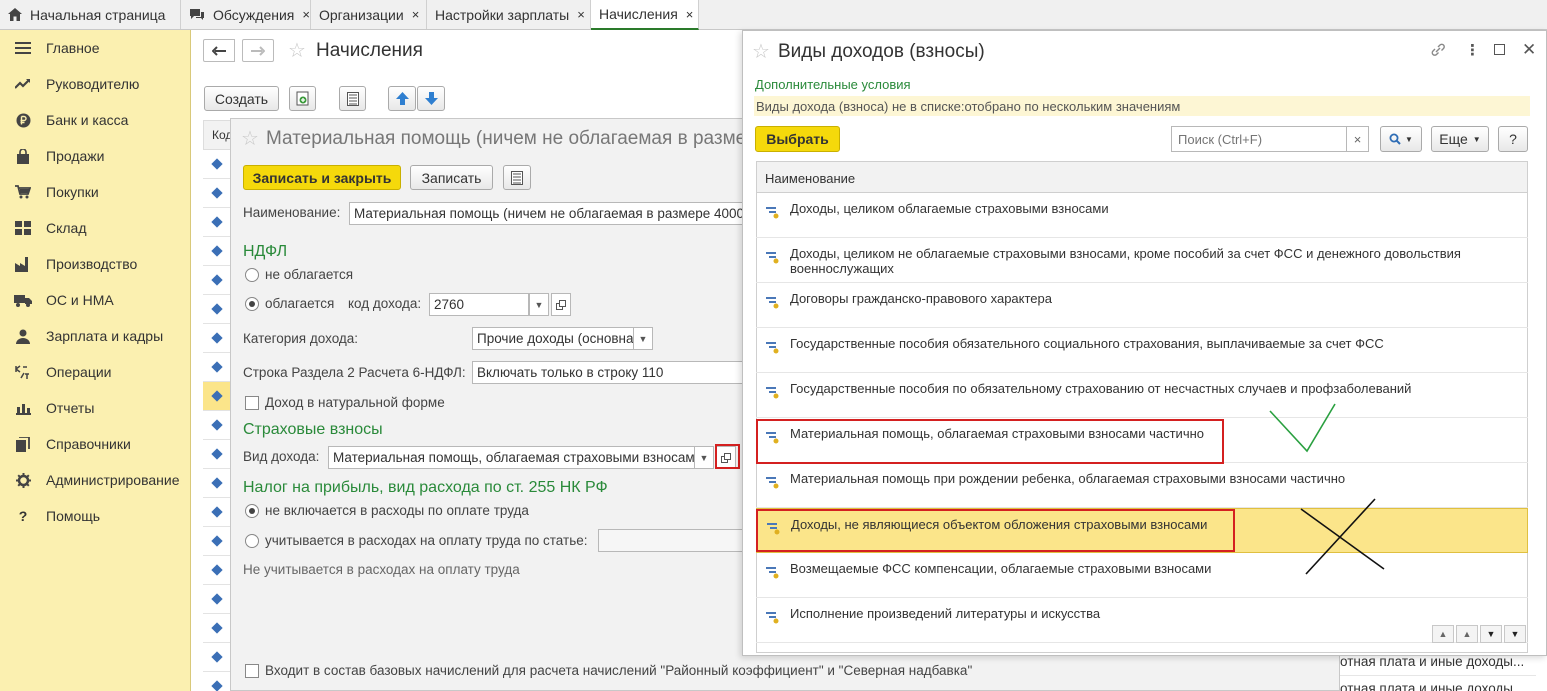  Describe the element at coordinates (1443, 634) in the screenshot. I see `scroll-top-button: ▲` at that location.